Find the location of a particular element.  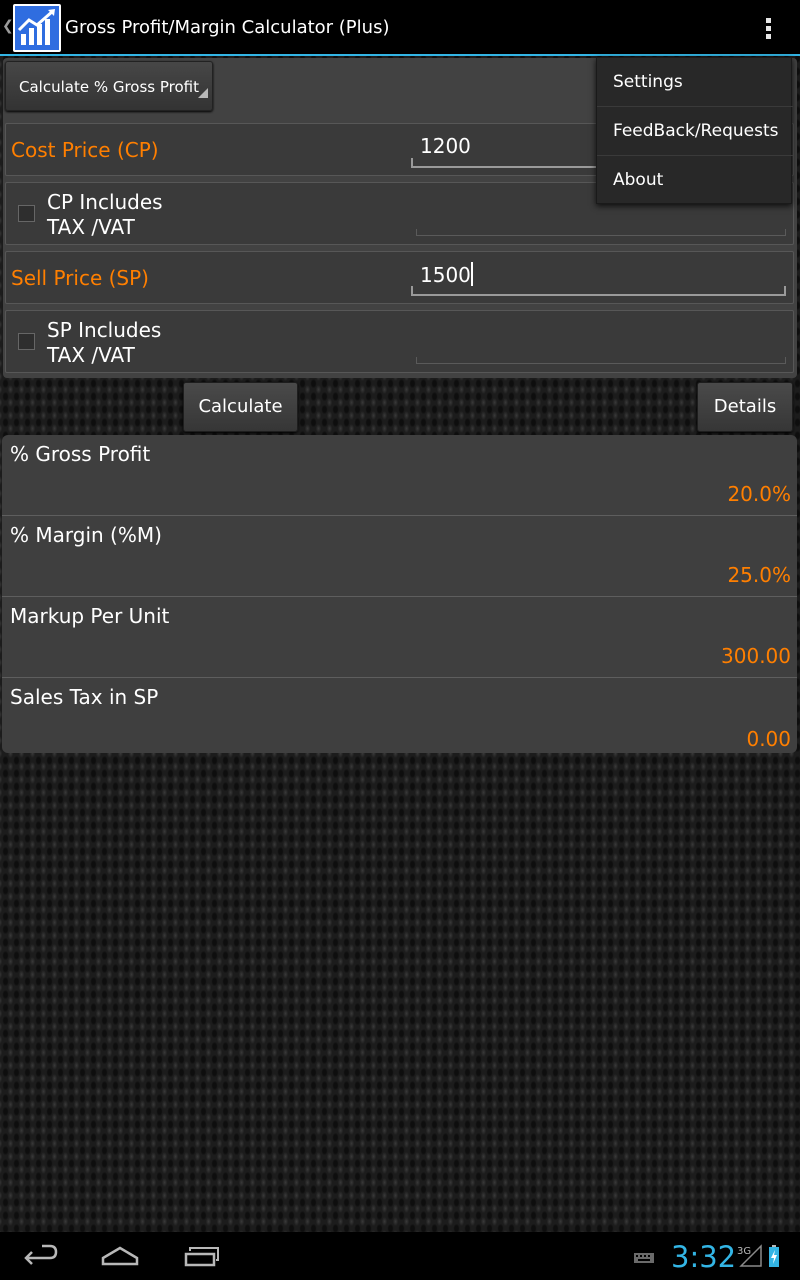

menu-item-label: FeedBack/Requests is located at coordinates (696, 131).